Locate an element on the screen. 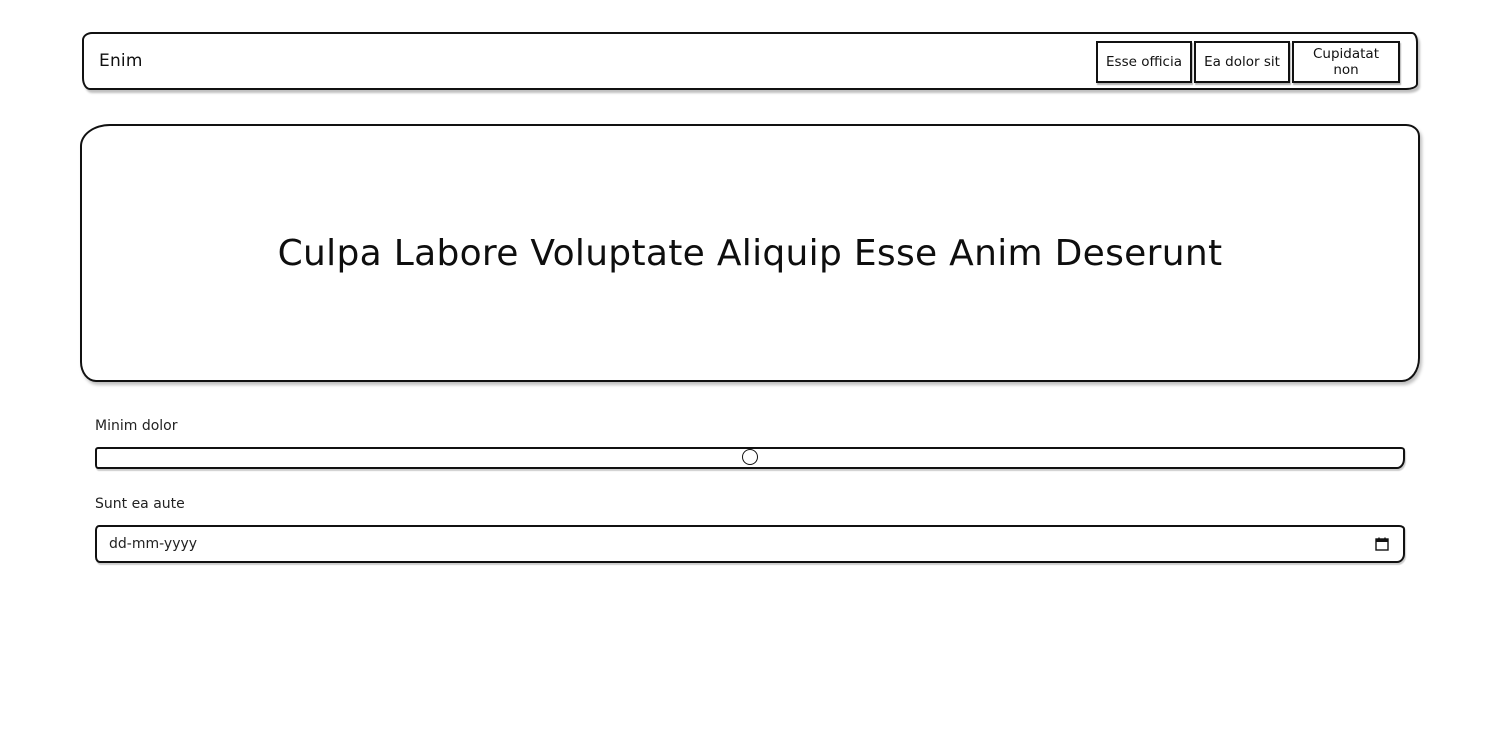 Image resolution: width=1500 pixels, height=752 pixels. date-input: dd-mm-yyyy is located at coordinates (750, 544).